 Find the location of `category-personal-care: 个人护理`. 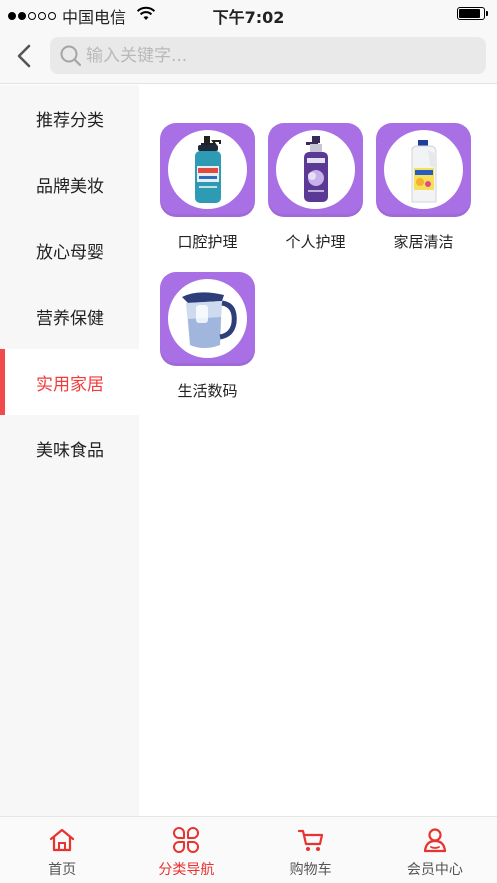

category-personal-care: 个人护理 is located at coordinates (315, 187).